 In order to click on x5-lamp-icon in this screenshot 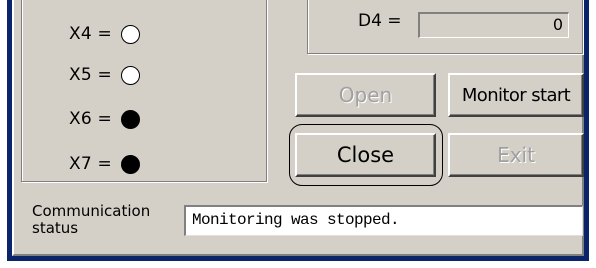, I will do `click(130, 75)`.